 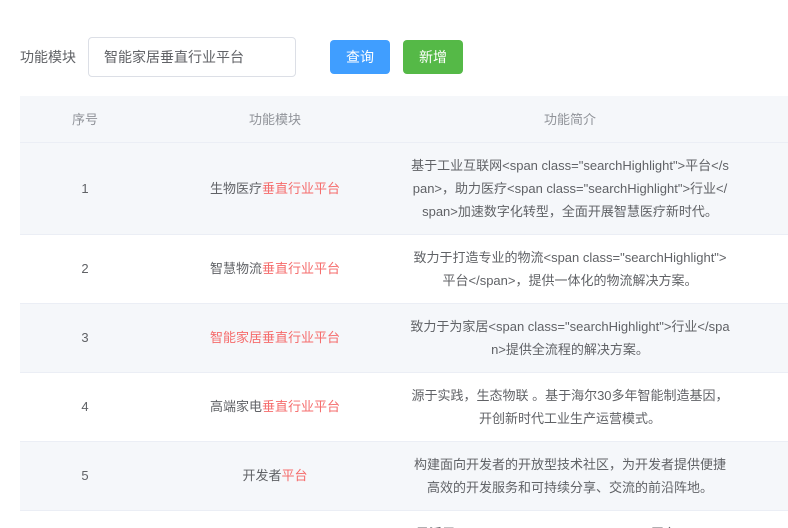 I want to click on cell-index: 4, so click(x=85, y=407).